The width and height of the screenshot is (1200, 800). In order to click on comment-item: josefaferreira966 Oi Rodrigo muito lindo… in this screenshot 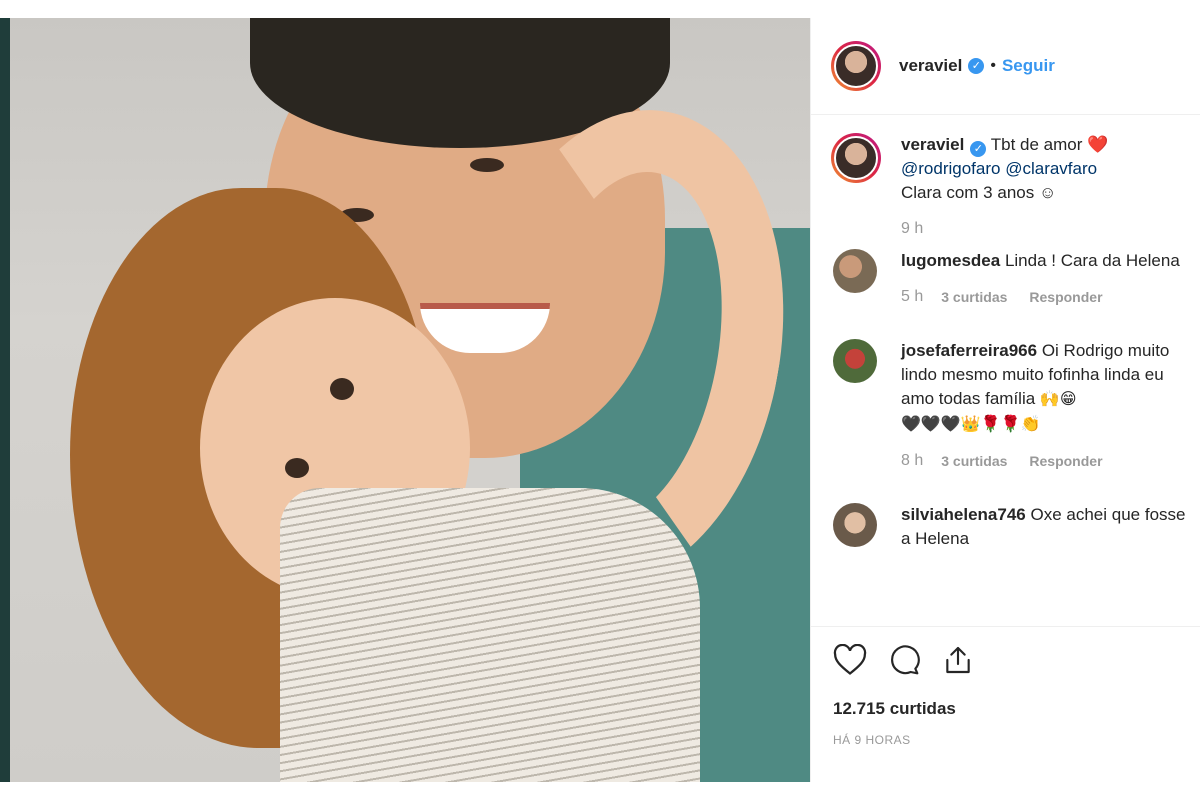, I will do `click(1005, 406)`.